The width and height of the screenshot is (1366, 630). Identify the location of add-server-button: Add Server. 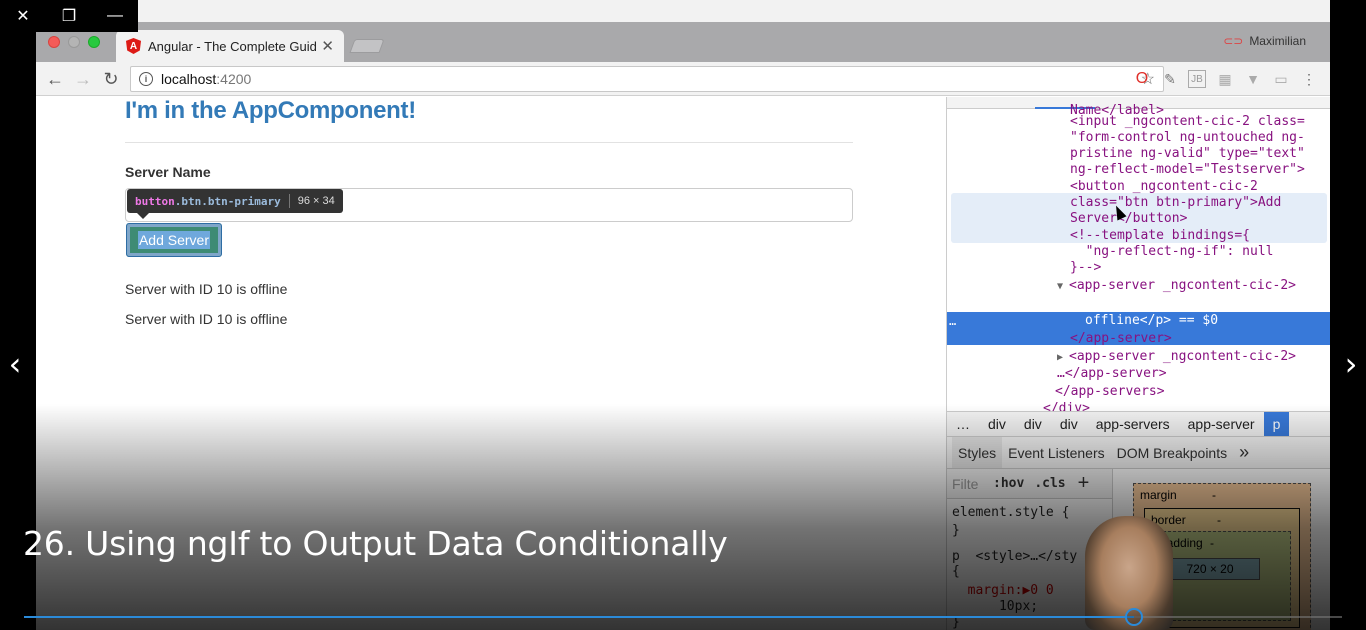
(174, 240).